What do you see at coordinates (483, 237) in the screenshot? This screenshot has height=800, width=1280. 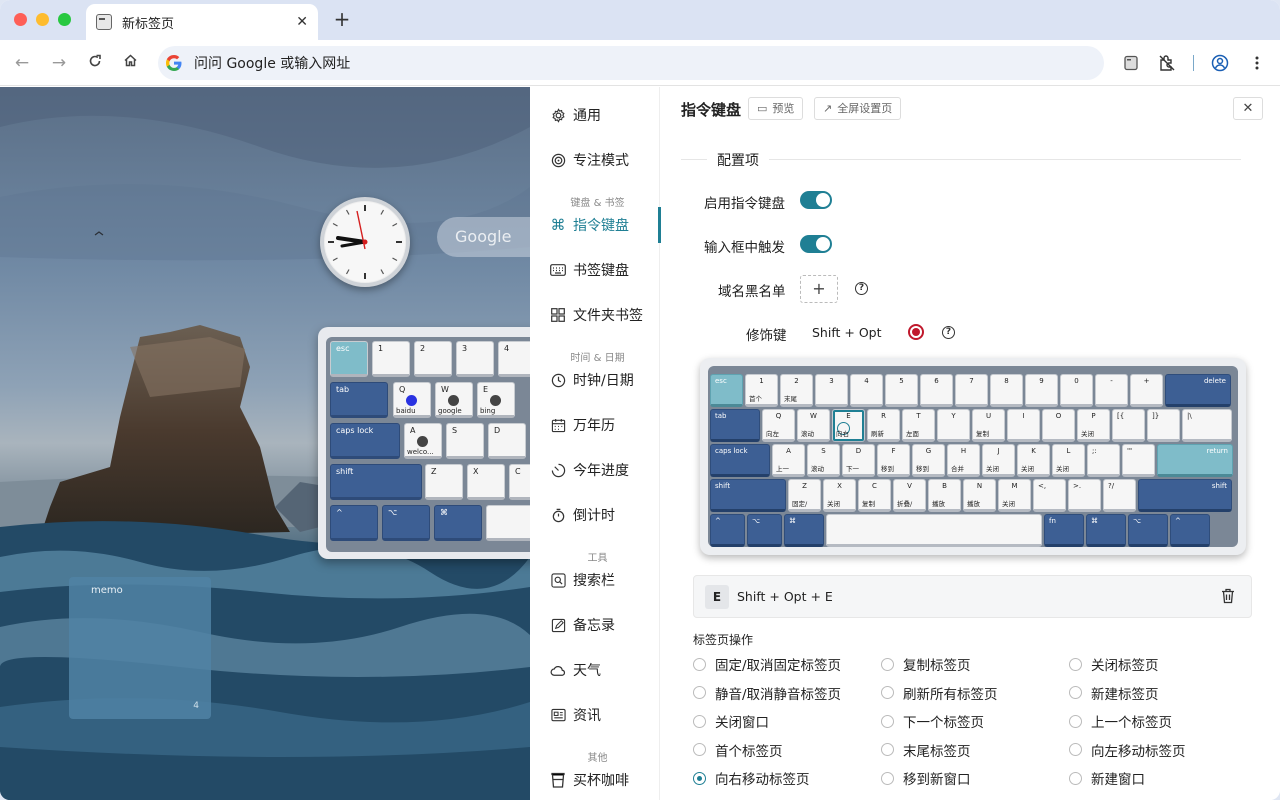 I see `newtab-search-bar: Google` at bounding box center [483, 237].